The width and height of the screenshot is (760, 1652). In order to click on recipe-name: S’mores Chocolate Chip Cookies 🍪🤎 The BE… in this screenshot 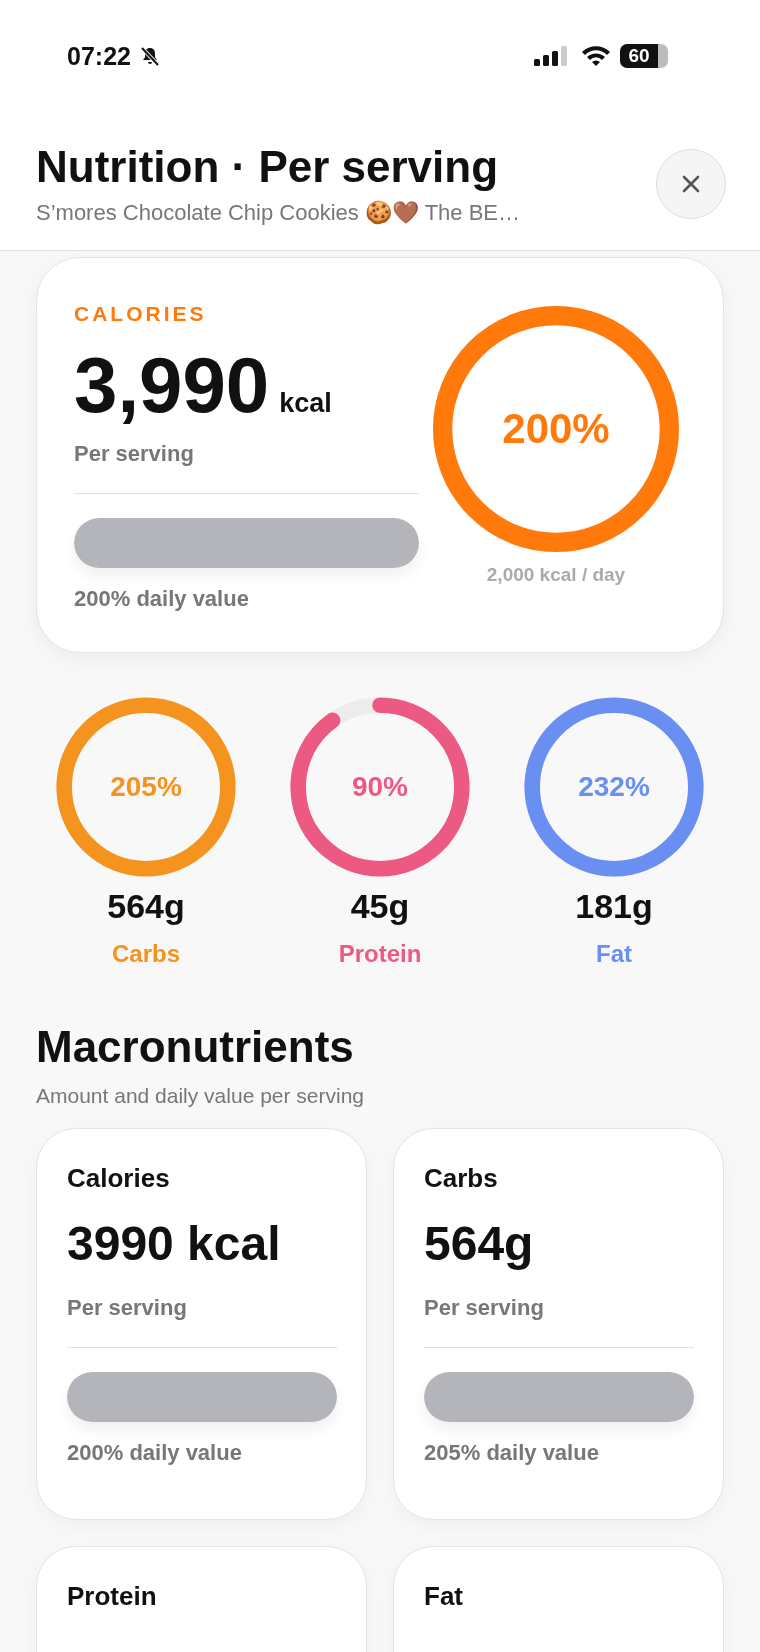, I will do `click(278, 213)`.